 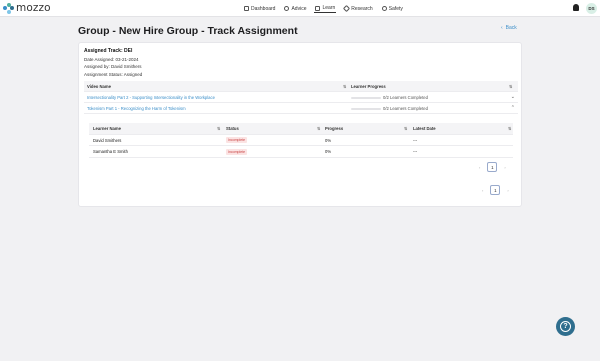 I want to click on learner-name-header: Learner Name, so click(x=107, y=128).